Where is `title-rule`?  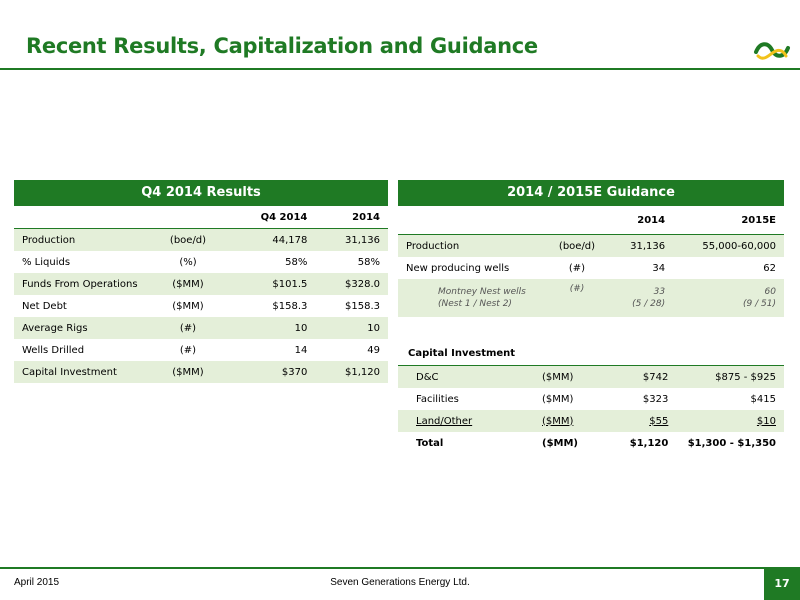 title-rule is located at coordinates (400, 69).